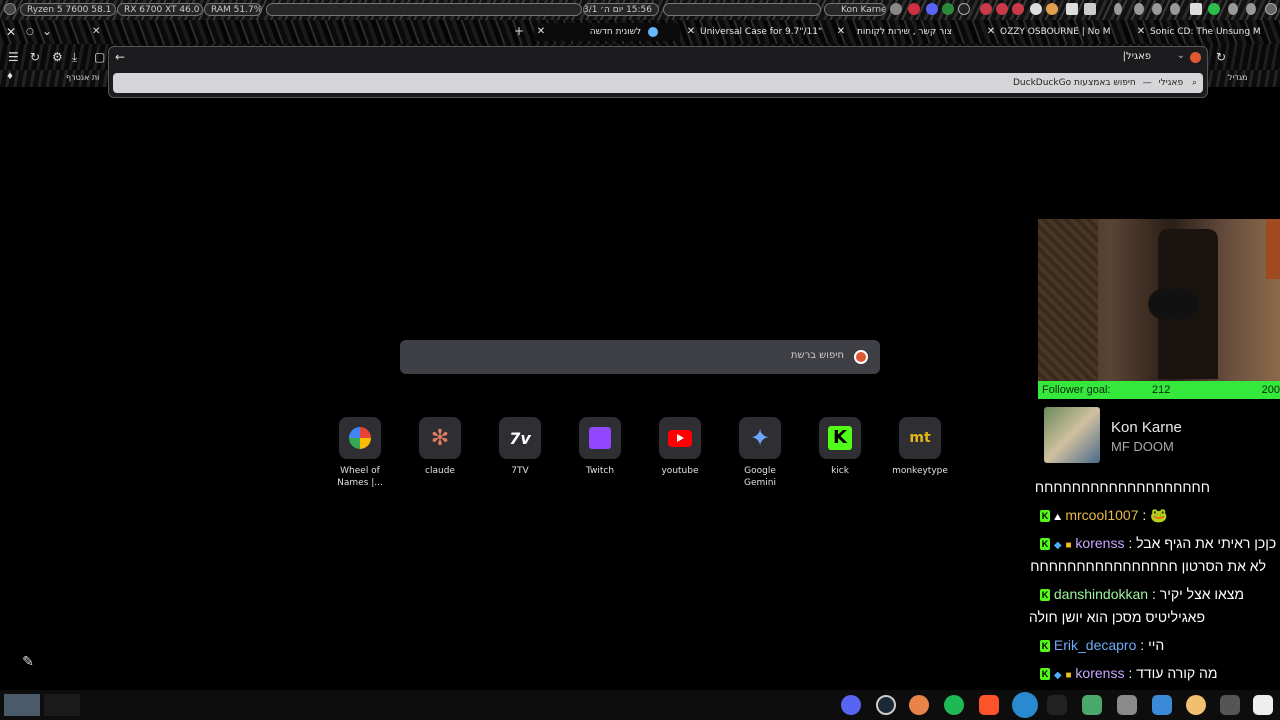 The height and width of the screenshot is (720, 1280). What do you see at coordinates (57, 57) in the screenshot?
I see `extensions-icon: ⚙` at bounding box center [57, 57].